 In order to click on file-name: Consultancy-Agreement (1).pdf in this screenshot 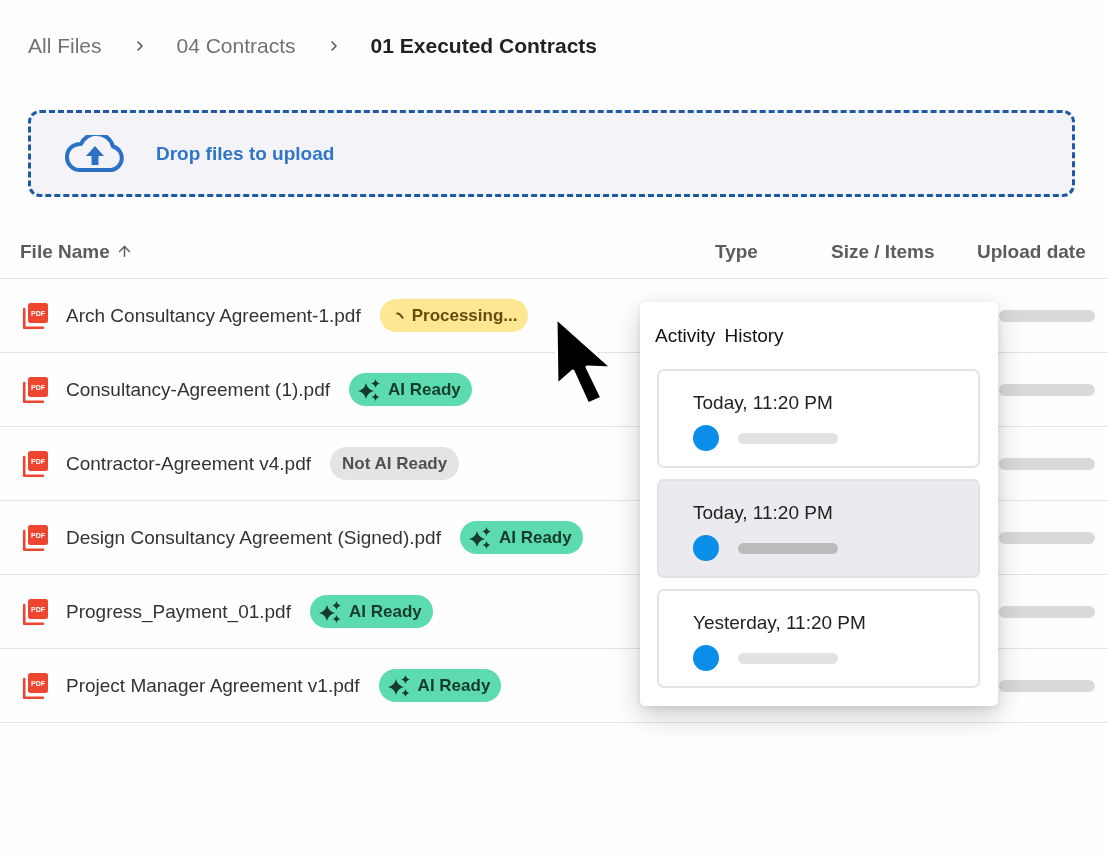, I will do `click(198, 389)`.